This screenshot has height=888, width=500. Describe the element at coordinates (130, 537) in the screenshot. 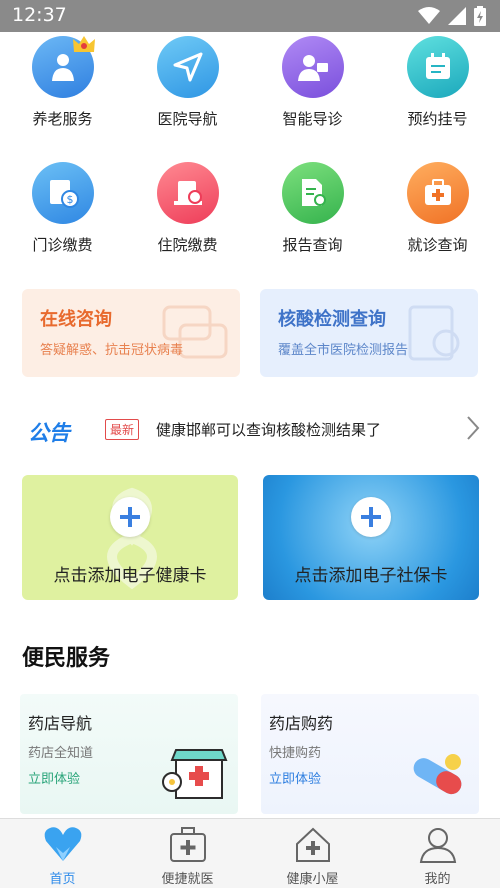

I see `add-health-card: 点击添加电子健康卡` at that location.